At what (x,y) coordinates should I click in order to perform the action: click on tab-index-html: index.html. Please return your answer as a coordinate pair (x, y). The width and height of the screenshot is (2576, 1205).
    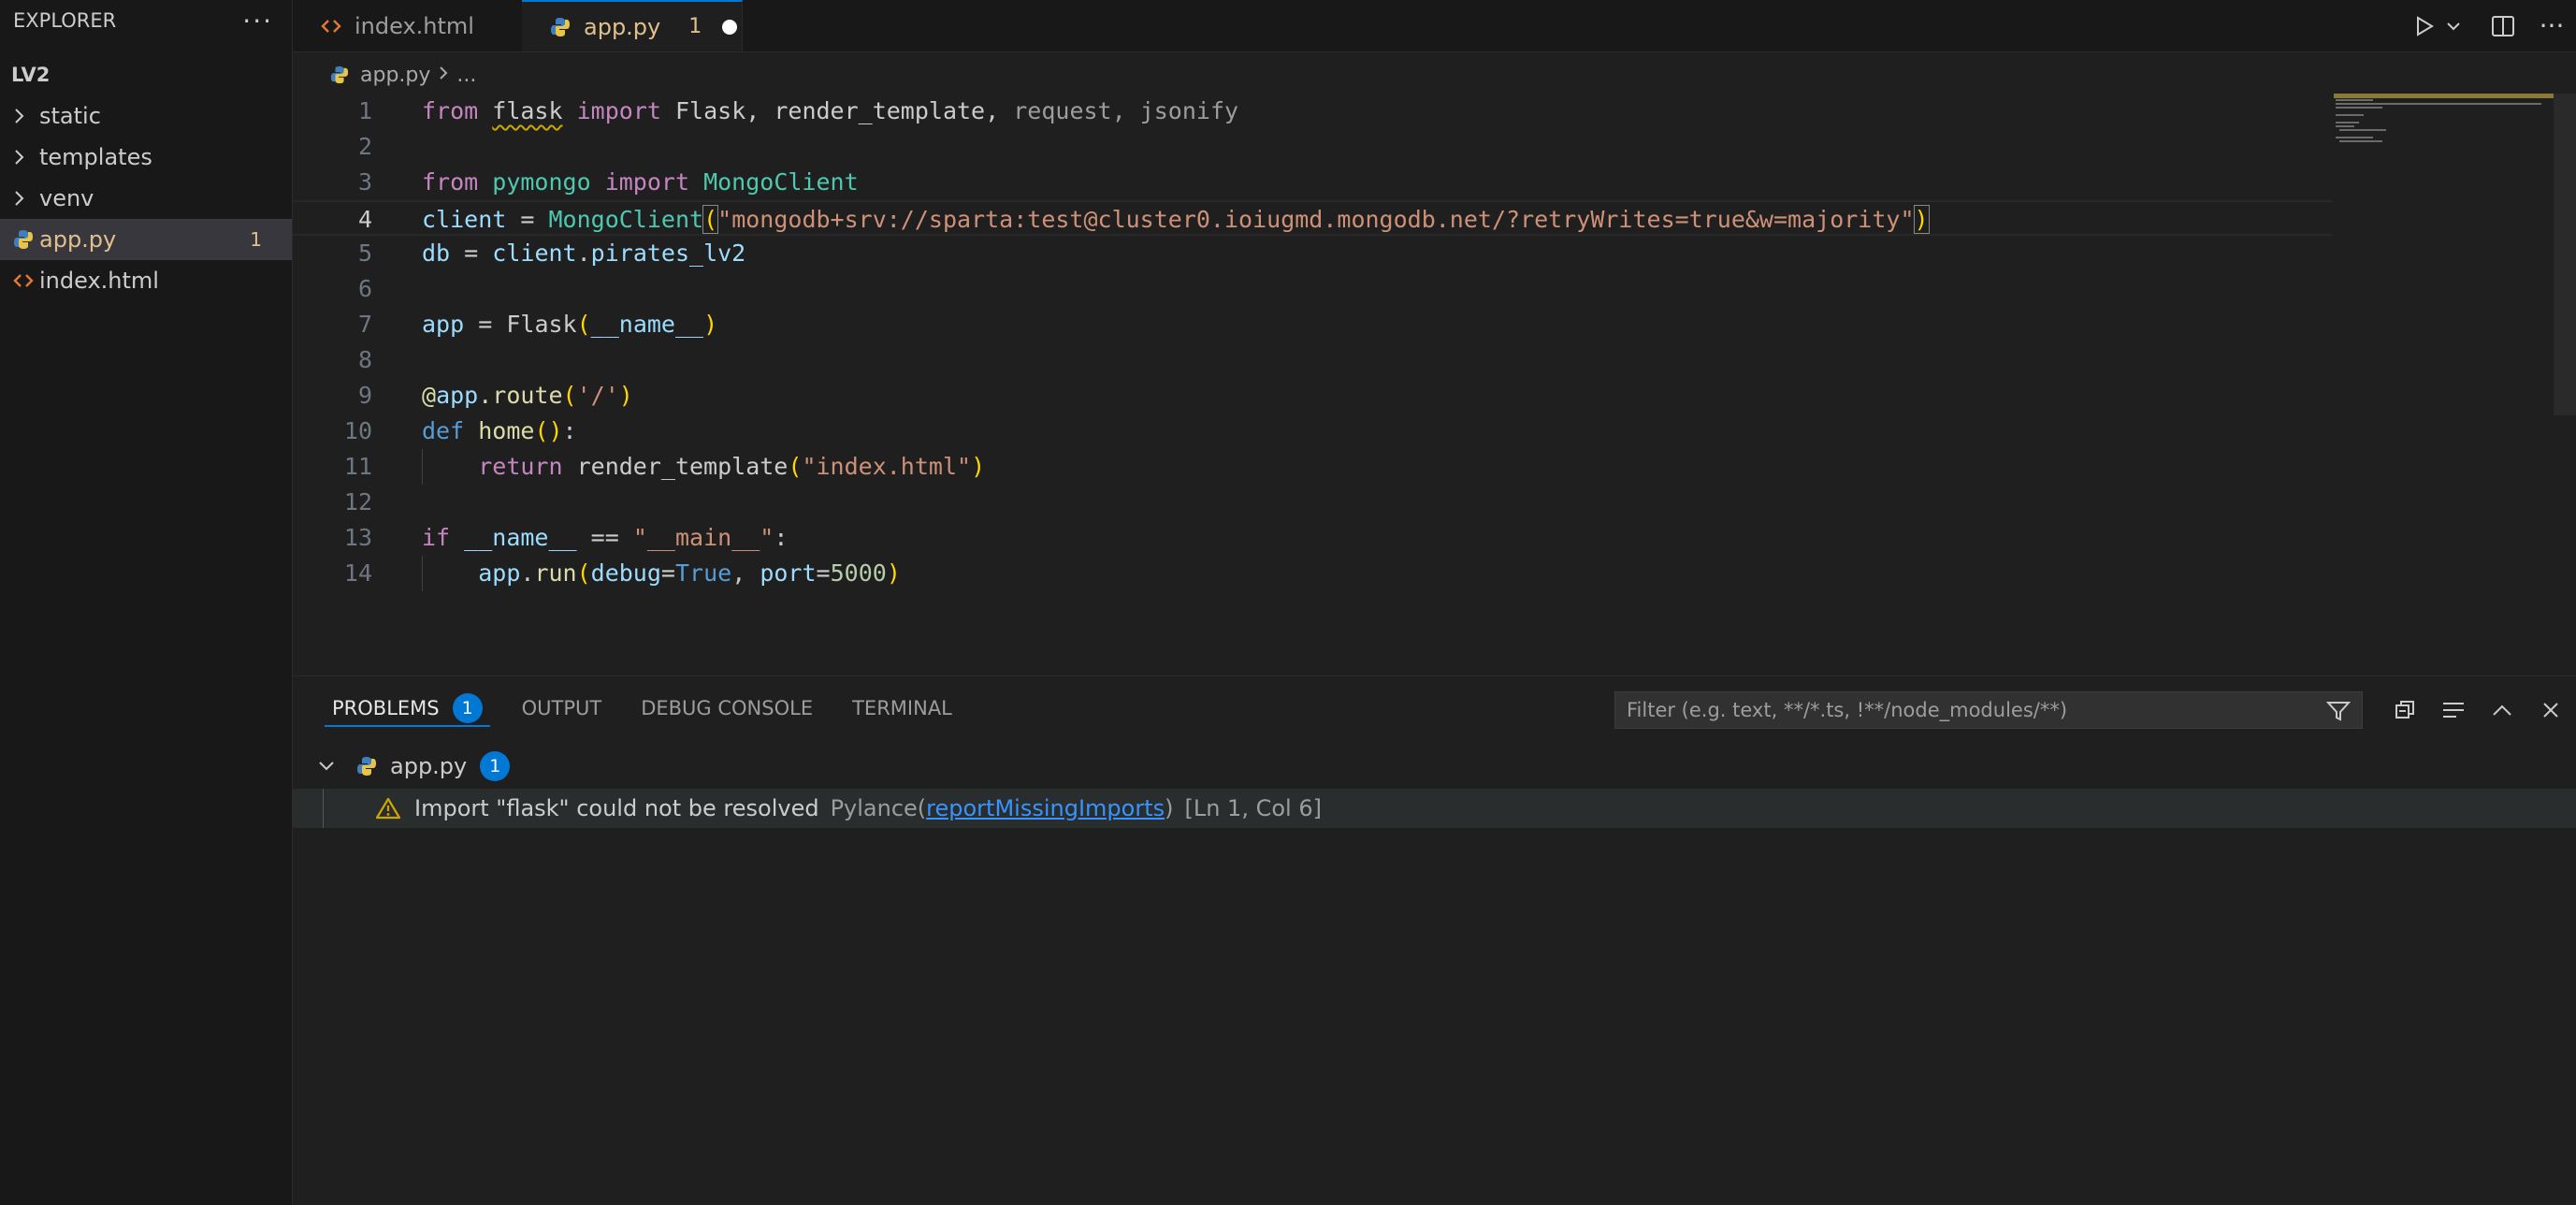
    Looking at the image, I should click on (421, 25).